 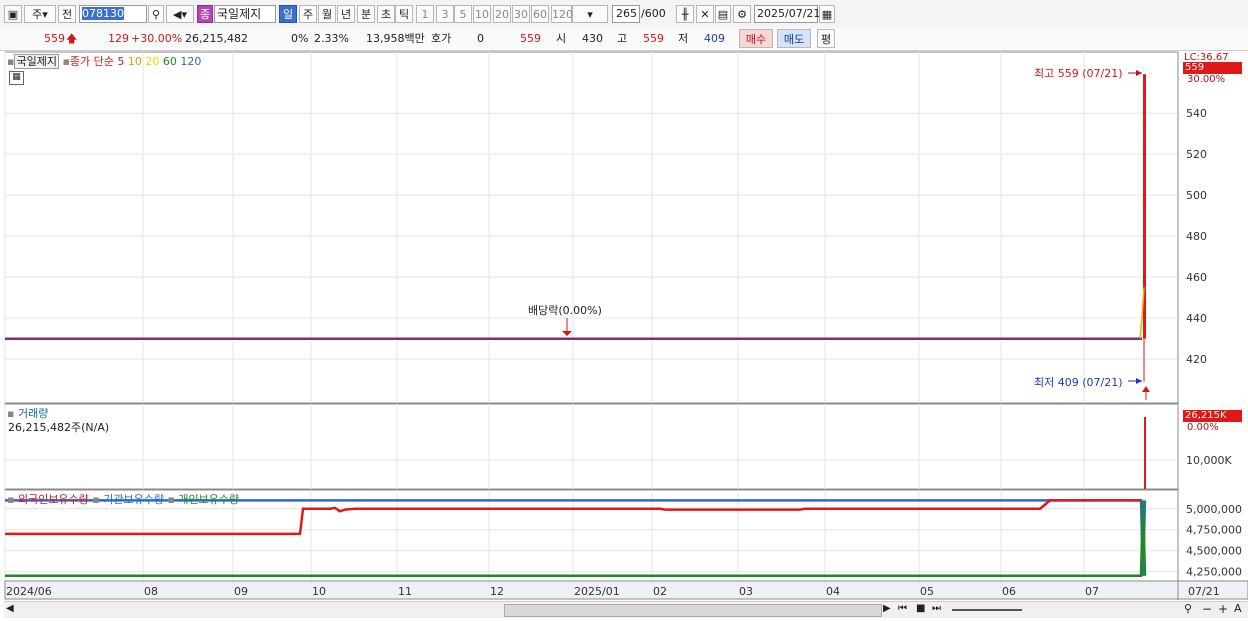 What do you see at coordinates (660, 591) in the screenshot?
I see `x-tick-label: 02` at bounding box center [660, 591].